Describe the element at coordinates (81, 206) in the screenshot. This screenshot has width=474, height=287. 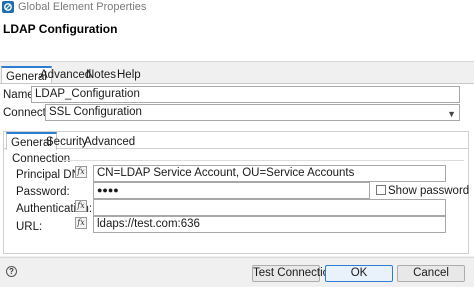
I see `fx-authentication-icon: fx` at that location.